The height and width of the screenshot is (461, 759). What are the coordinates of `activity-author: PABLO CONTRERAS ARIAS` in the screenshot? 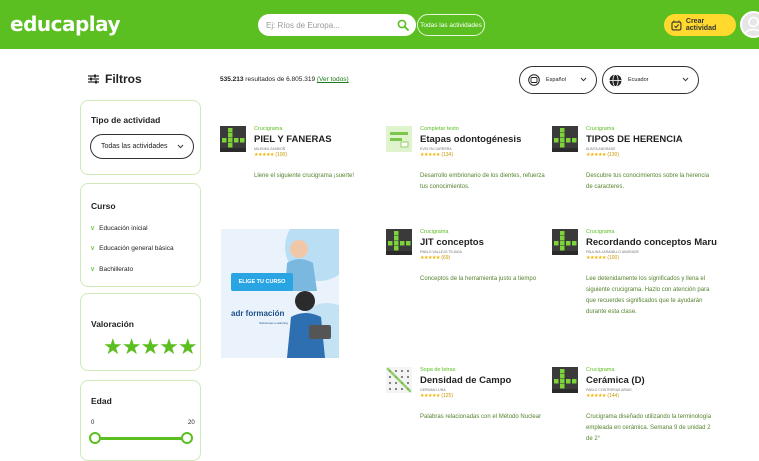 It's located at (609, 390).